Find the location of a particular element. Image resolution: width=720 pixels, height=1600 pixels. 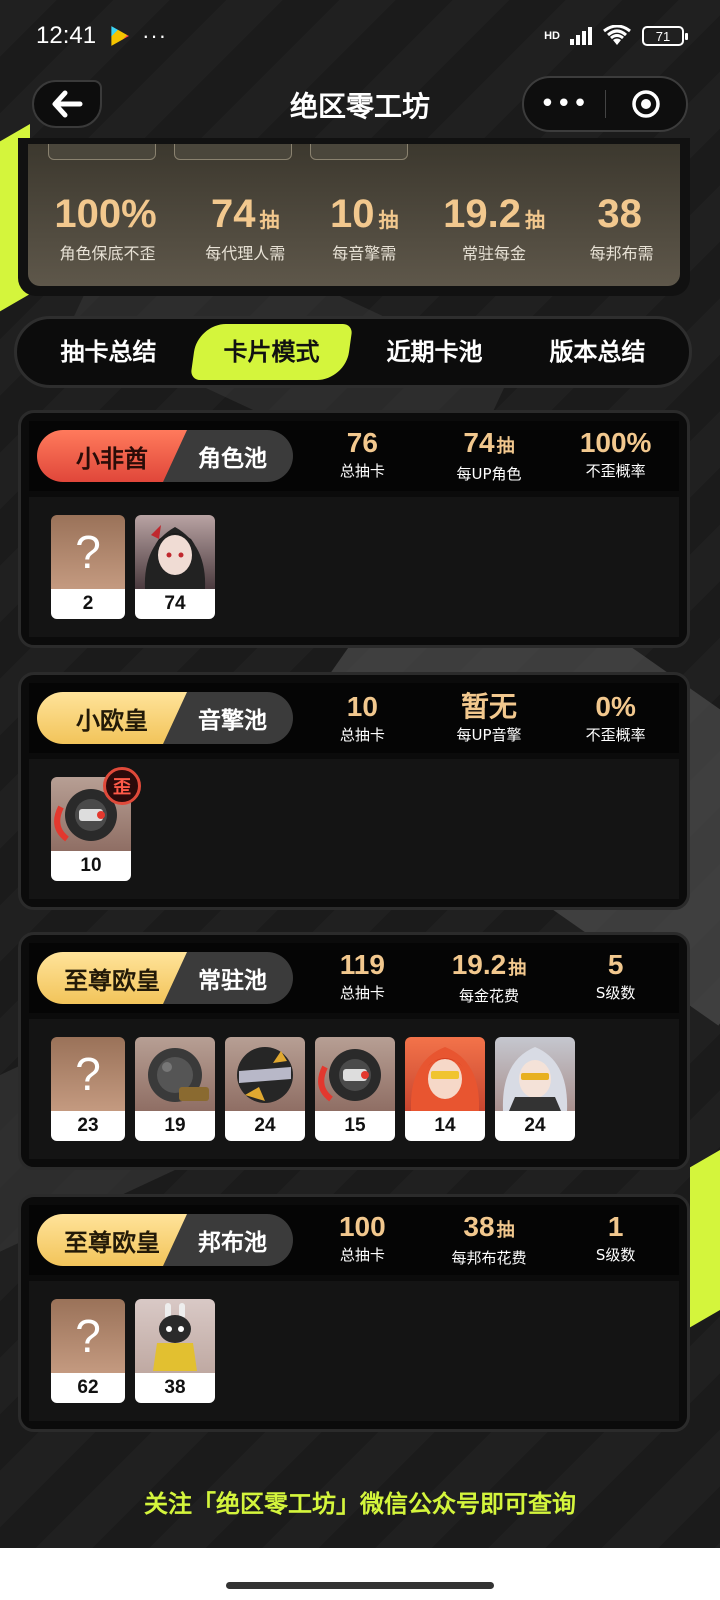

pool-header: 小非酋 角色池 76 总抽卡 74 抽每UP角色 100% 不歪概率 is located at coordinates (354, 456).